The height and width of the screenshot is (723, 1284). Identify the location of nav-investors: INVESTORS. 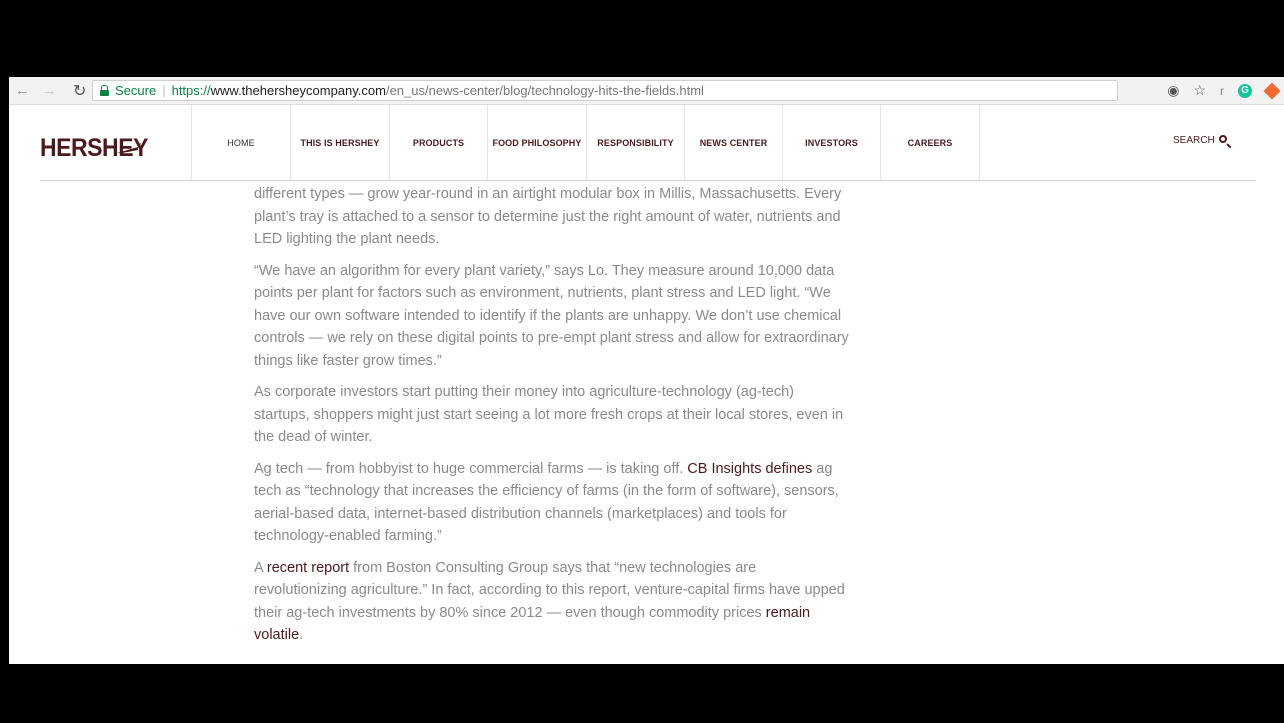
(831, 143).